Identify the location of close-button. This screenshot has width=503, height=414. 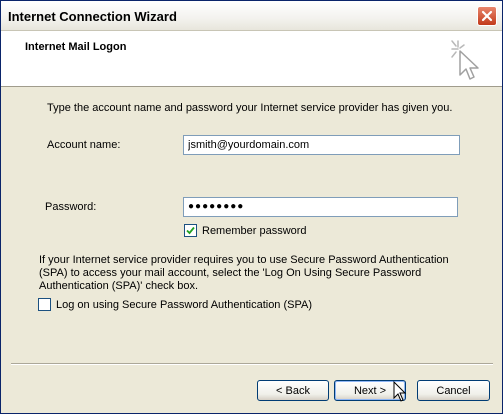
(487, 16).